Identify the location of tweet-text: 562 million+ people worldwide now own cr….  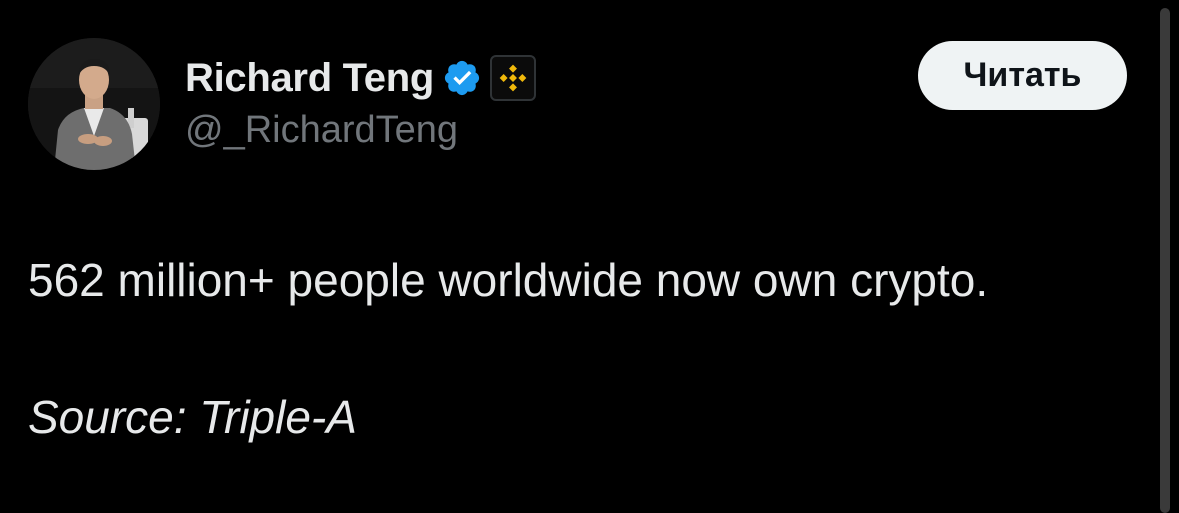
(508, 280).